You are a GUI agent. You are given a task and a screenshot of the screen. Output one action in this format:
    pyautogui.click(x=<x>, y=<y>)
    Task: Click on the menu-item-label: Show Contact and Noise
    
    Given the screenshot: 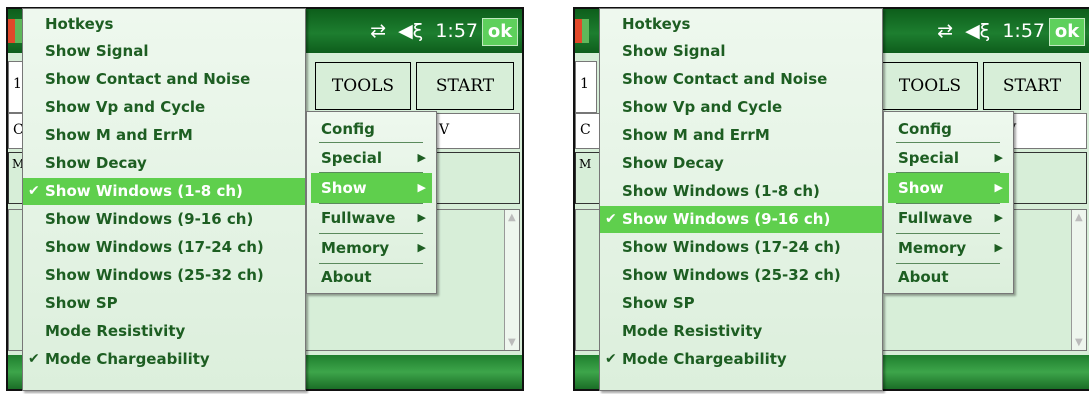 What is the action you would take?
    pyautogui.click(x=725, y=79)
    